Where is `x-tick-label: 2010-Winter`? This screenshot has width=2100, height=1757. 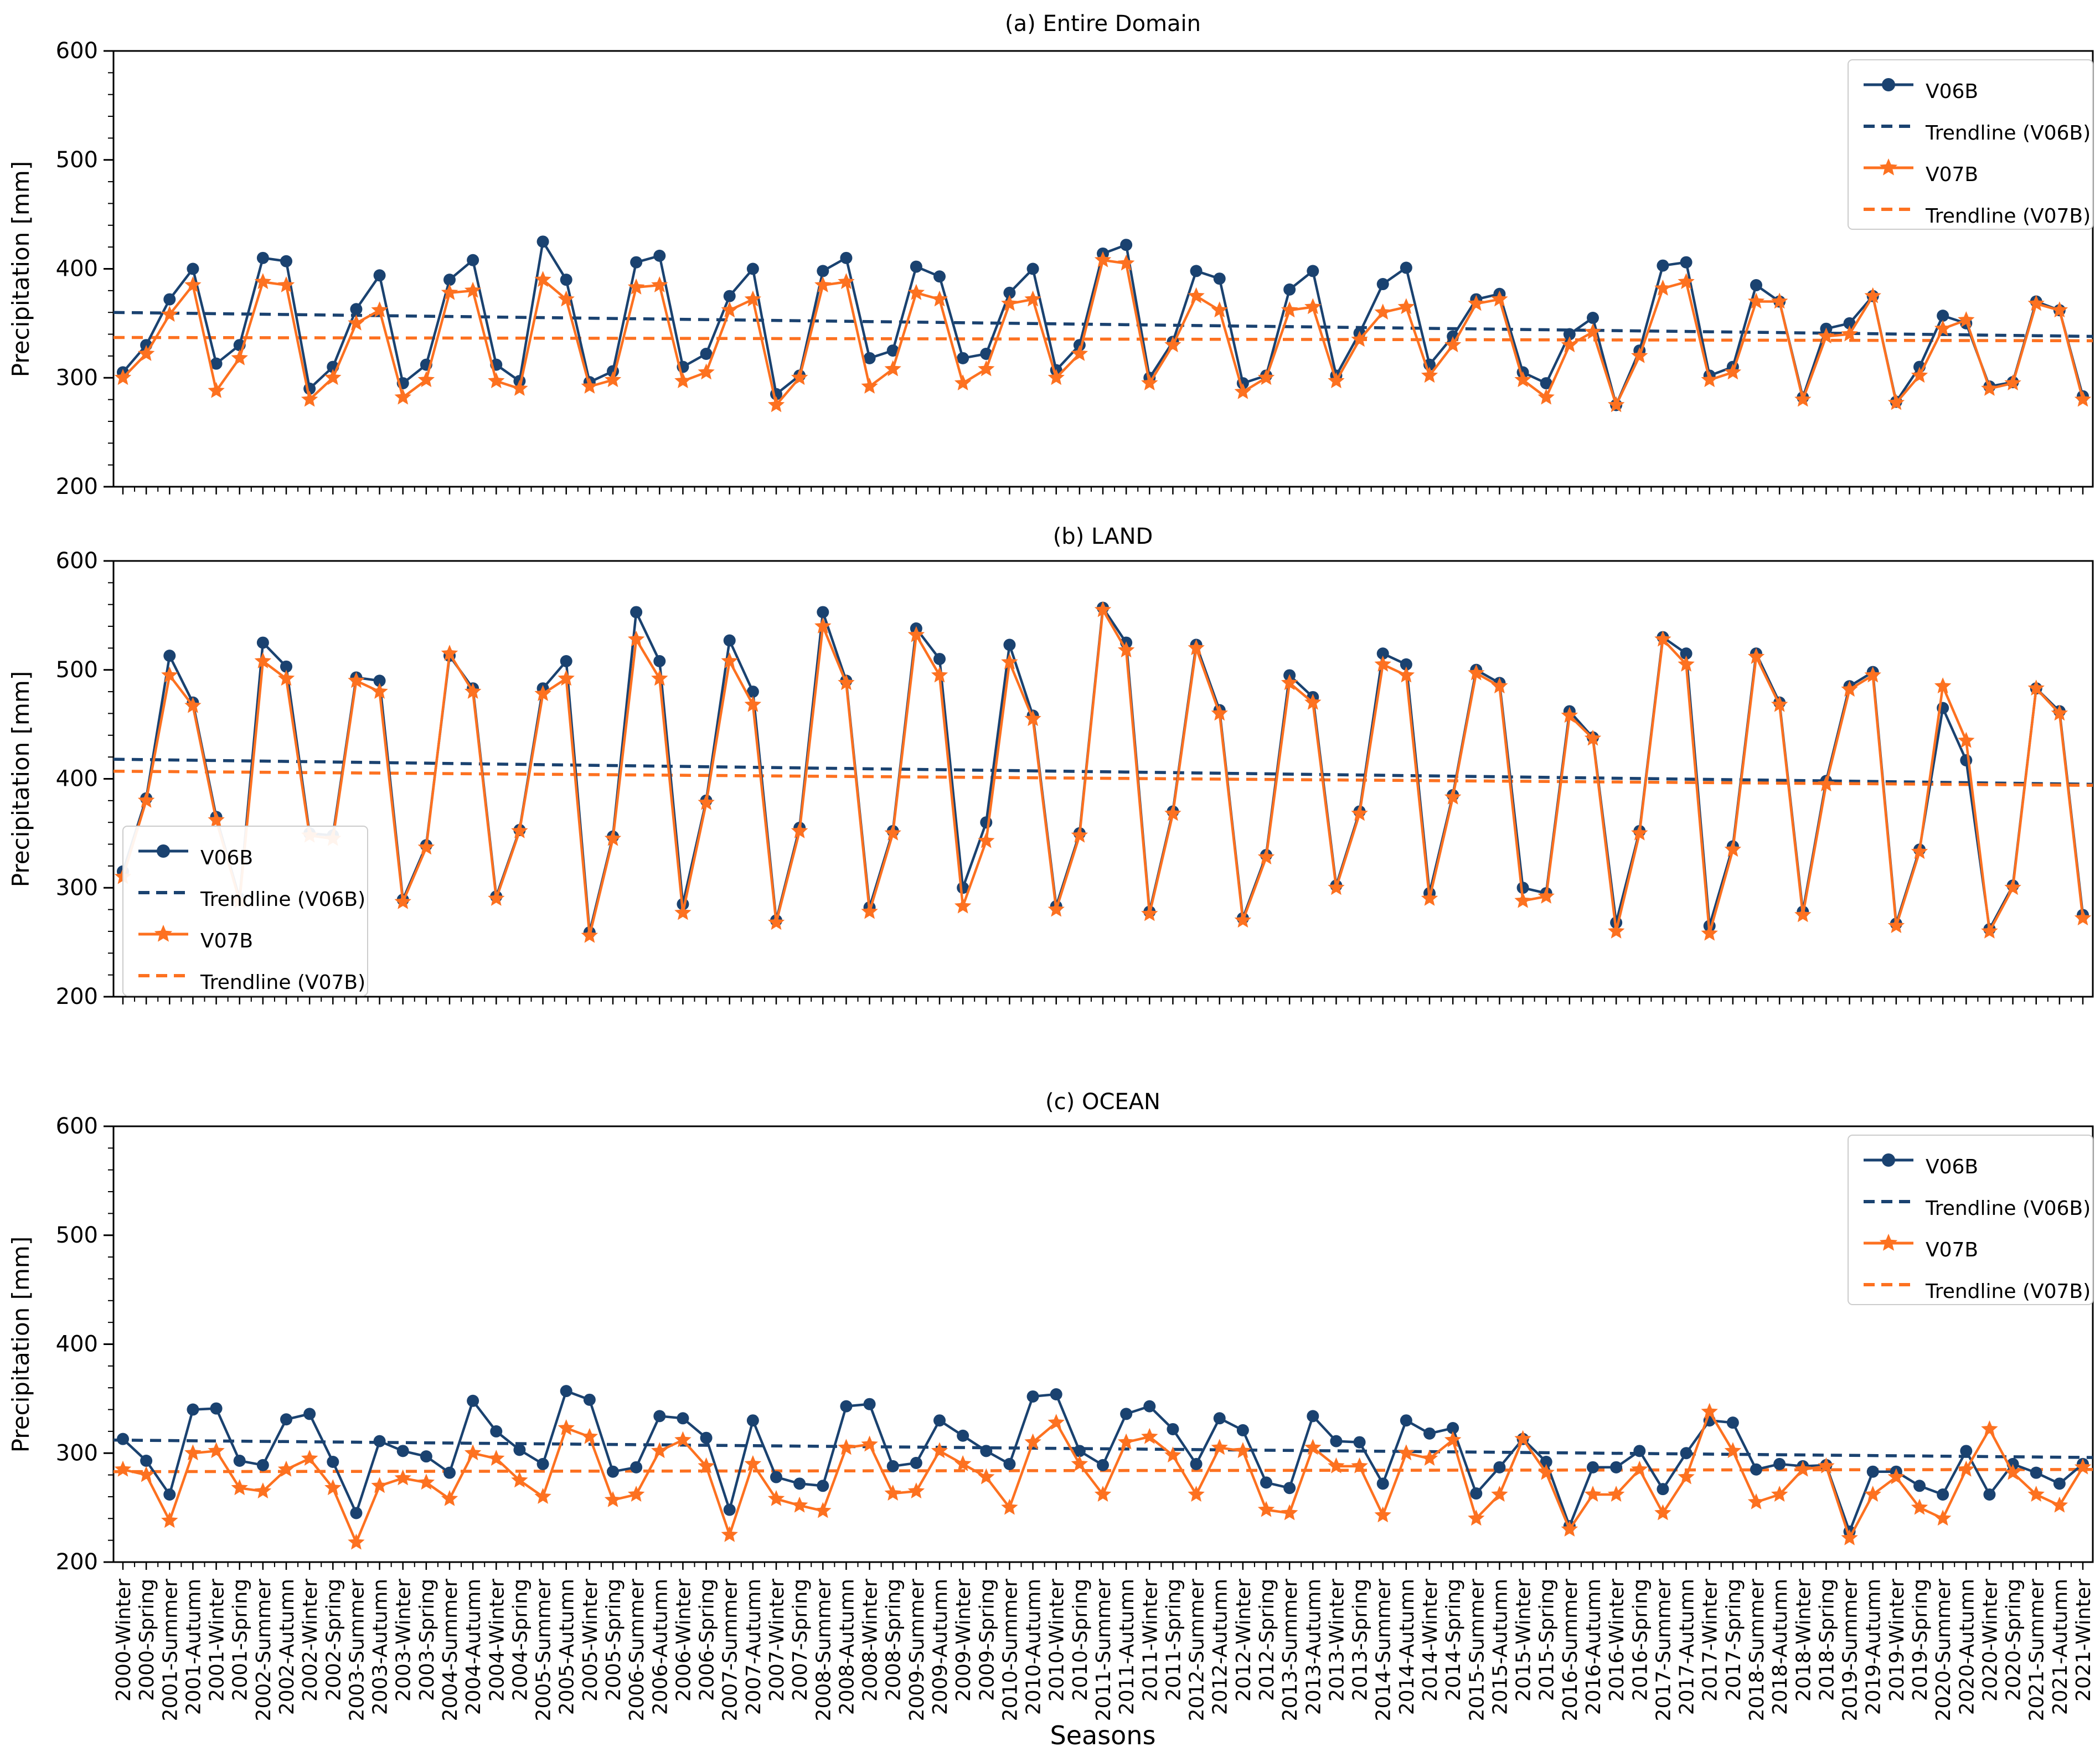
x-tick-label: 2010-Winter is located at coordinates (1057, 1641).